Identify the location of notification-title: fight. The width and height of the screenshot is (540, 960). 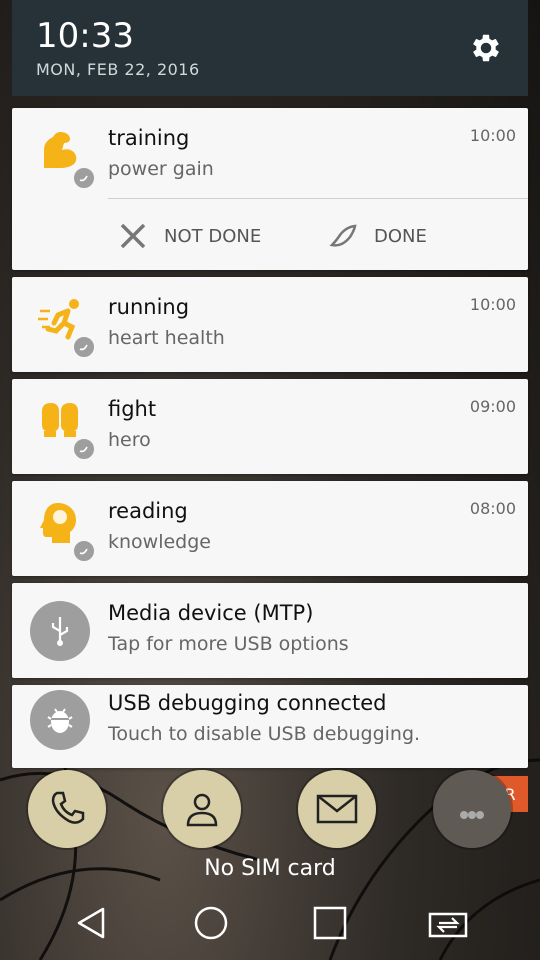
(132, 409).